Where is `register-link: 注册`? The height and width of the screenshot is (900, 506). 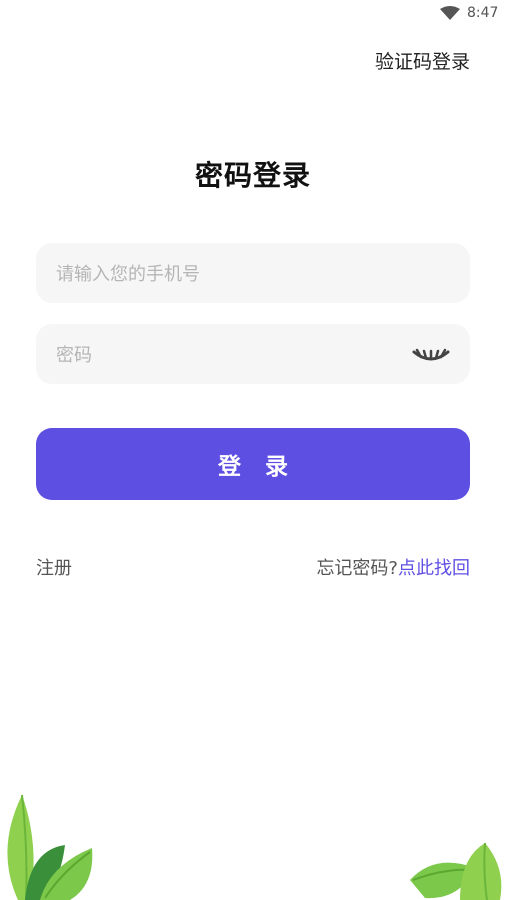 register-link: 注册 is located at coordinates (54, 567).